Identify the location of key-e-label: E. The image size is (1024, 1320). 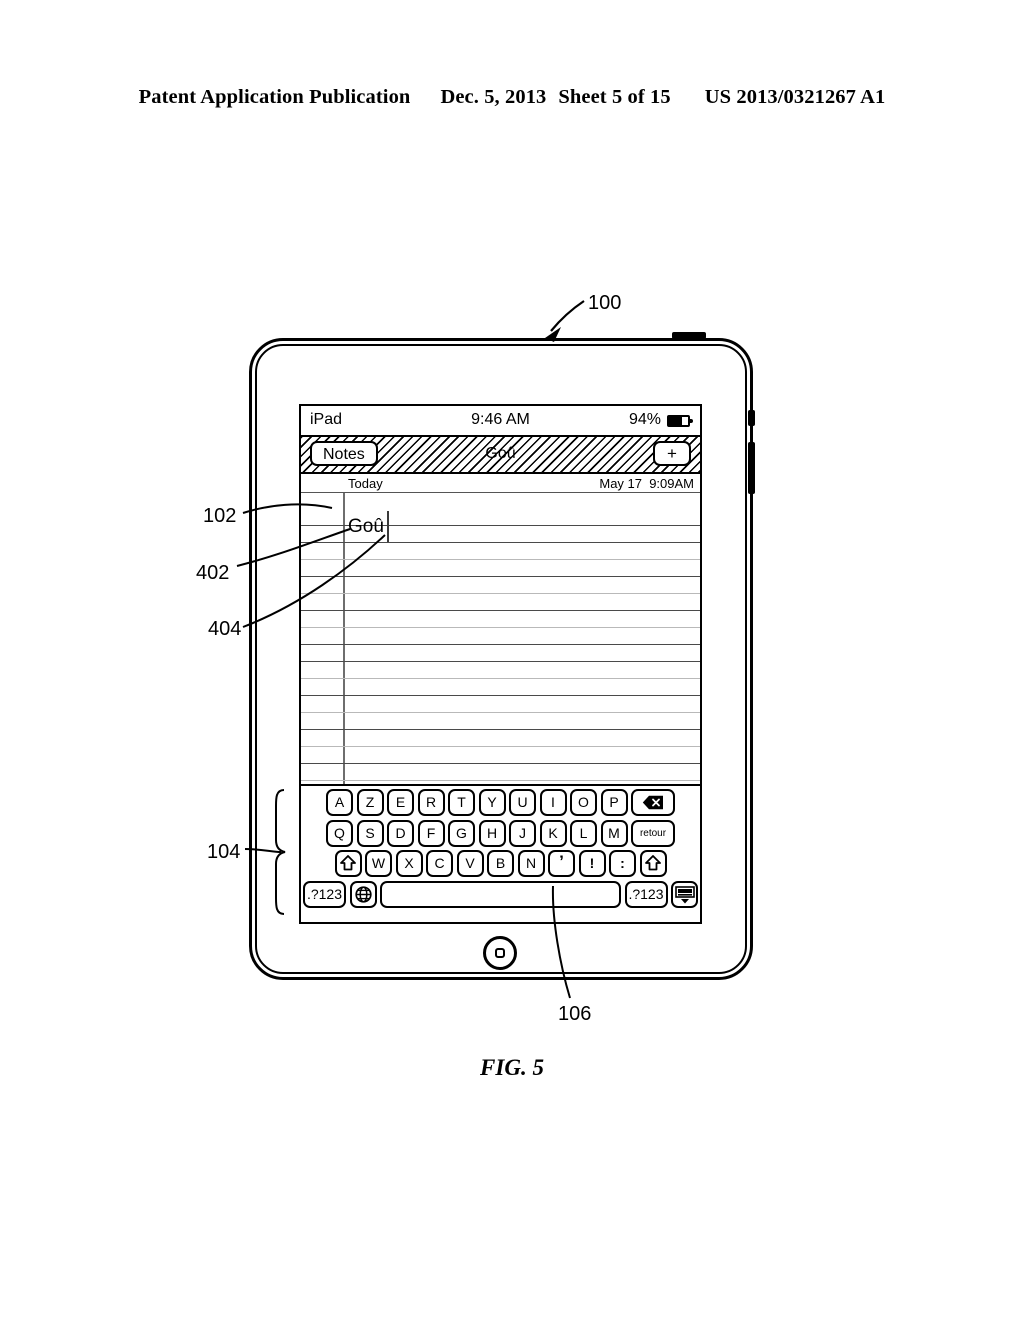
(400, 802).